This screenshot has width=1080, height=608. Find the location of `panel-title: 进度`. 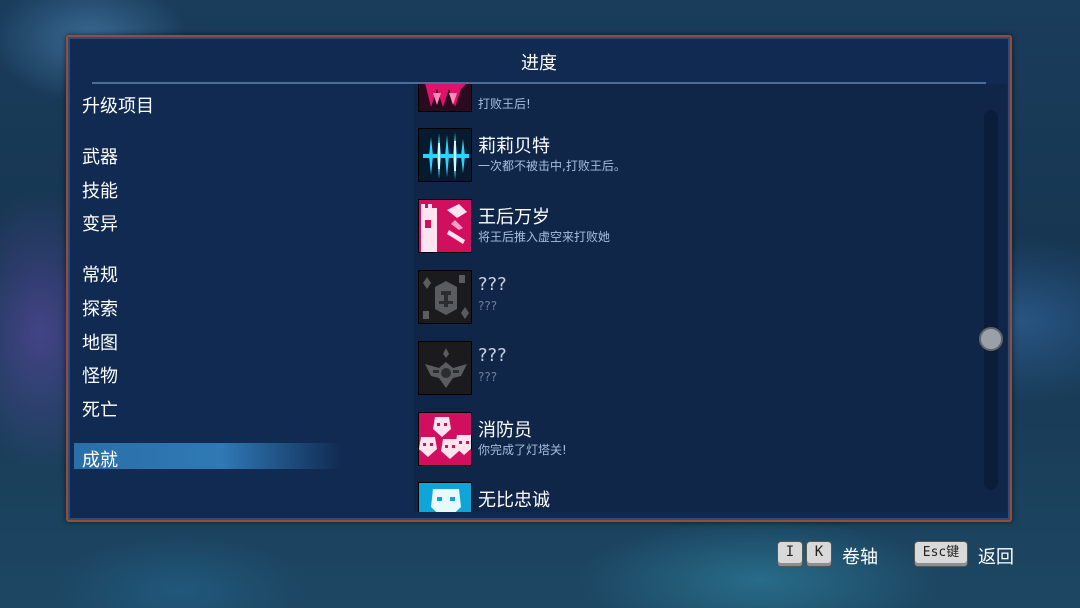

panel-title: 进度 is located at coordinates (539, 63).